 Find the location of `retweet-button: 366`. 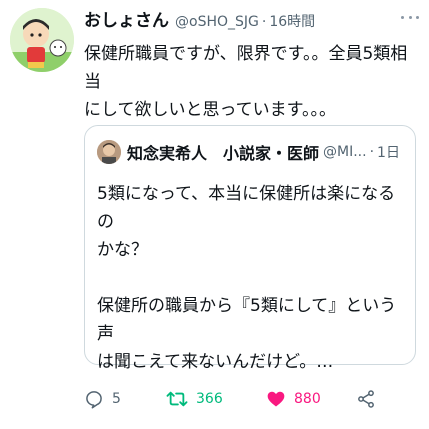

retweet-button: 366 is located at coordinates (216, 399).